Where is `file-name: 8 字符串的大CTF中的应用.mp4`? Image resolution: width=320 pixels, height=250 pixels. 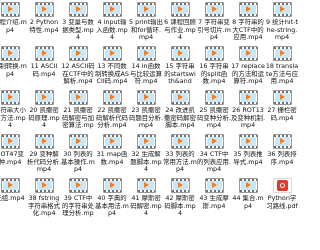 file-name: 8 字符串的大CTF中的应用.mp4 is located at coordinates (248, 30).